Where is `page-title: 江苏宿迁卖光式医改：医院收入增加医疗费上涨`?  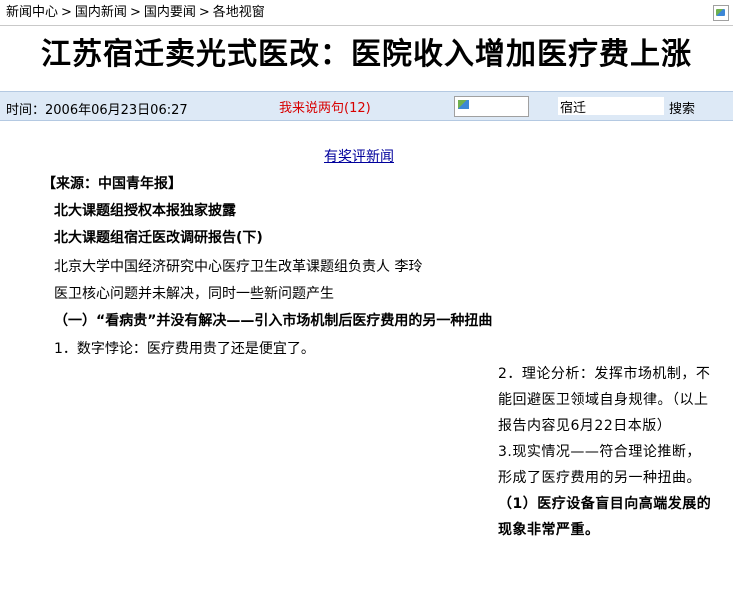 page-title: 江苏宿迁卖光式医改：医院收入增加医疗费上涨 is located at coordinates (366, 54).